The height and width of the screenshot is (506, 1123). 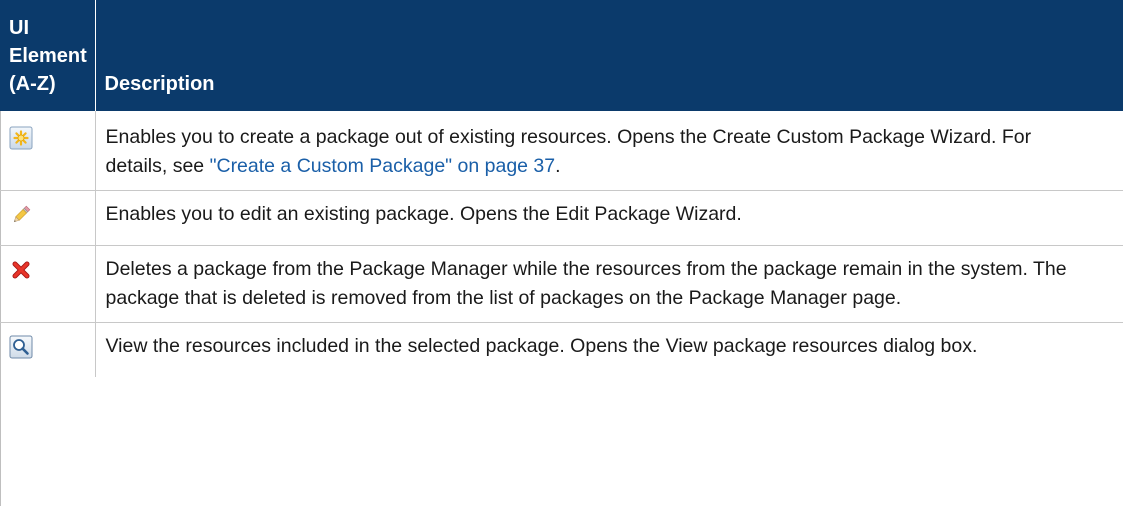 What do you see at coordinates (21, 138) in the screenshot?
I see `new-package-icon` at bounding box center [21, 138].